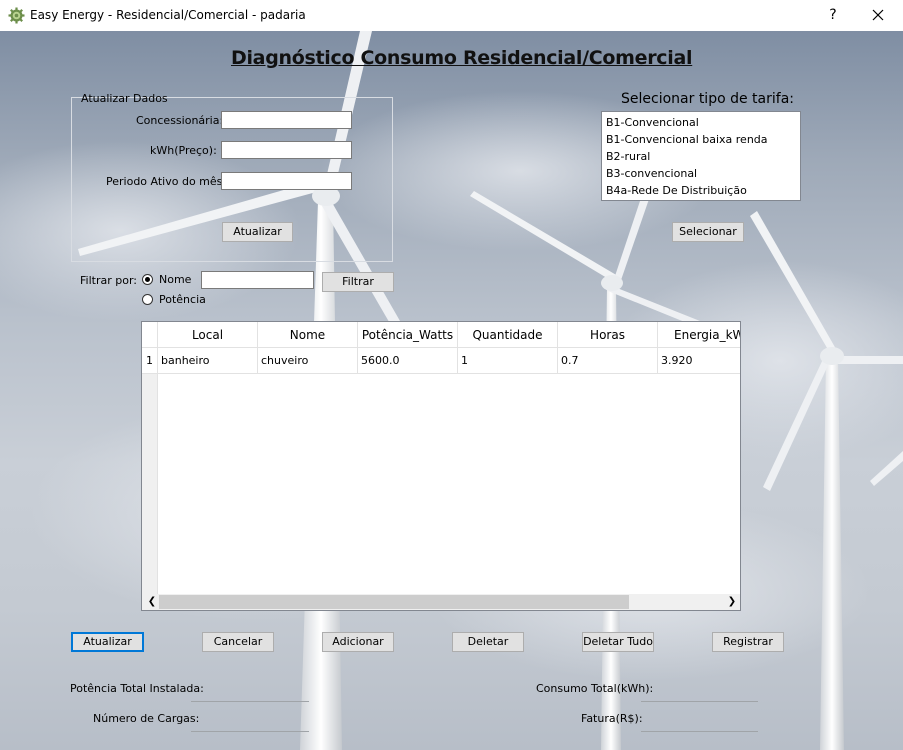 The width and height of the screenshot is (903, 750). What do you see at coordinates (308, 335) in the screenshot?
I see `column-header-nome: Nome` at bounding box center [308, 335].